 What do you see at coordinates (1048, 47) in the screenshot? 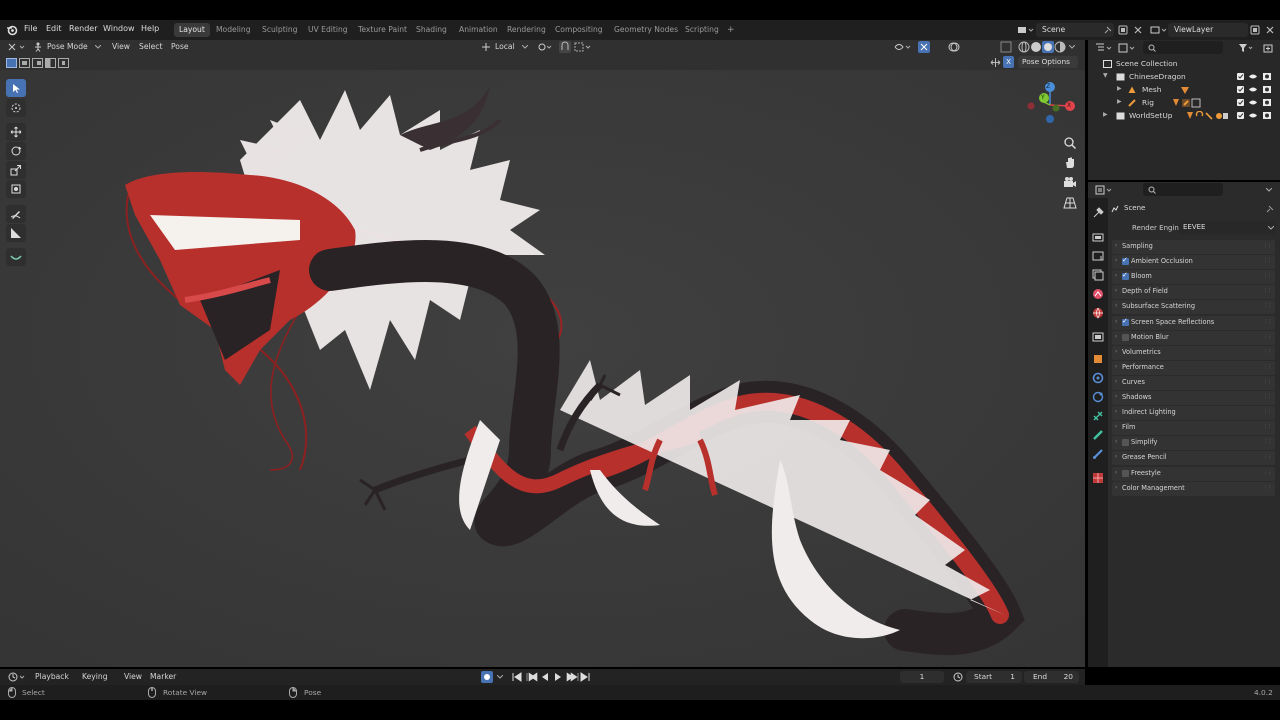
I see `material-preview-shading-icon` at bounding box center [1048, 47].